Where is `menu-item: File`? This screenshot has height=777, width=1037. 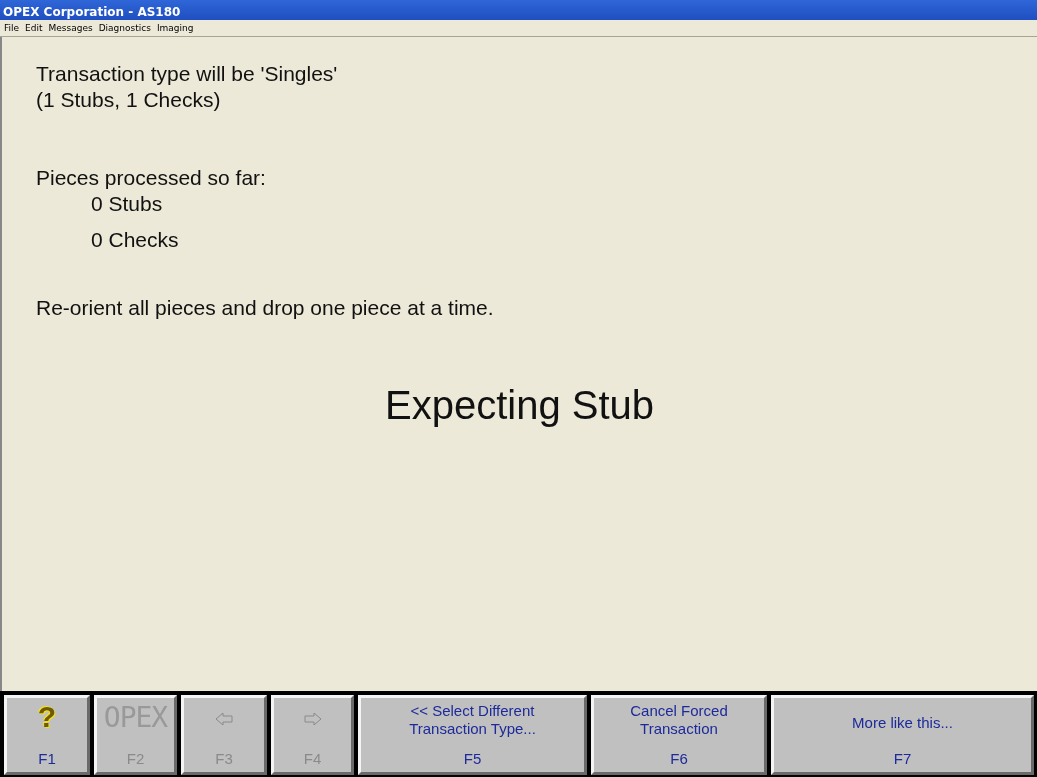
menu-item: File is located at coordinates (12, 28).